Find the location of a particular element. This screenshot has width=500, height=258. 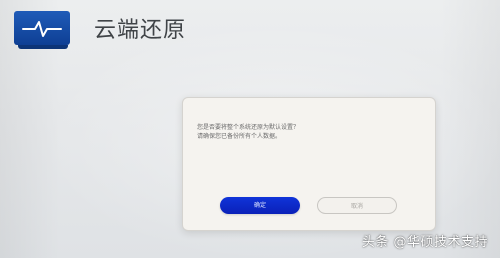

monitor-stand is located at coordinates (43, 47).